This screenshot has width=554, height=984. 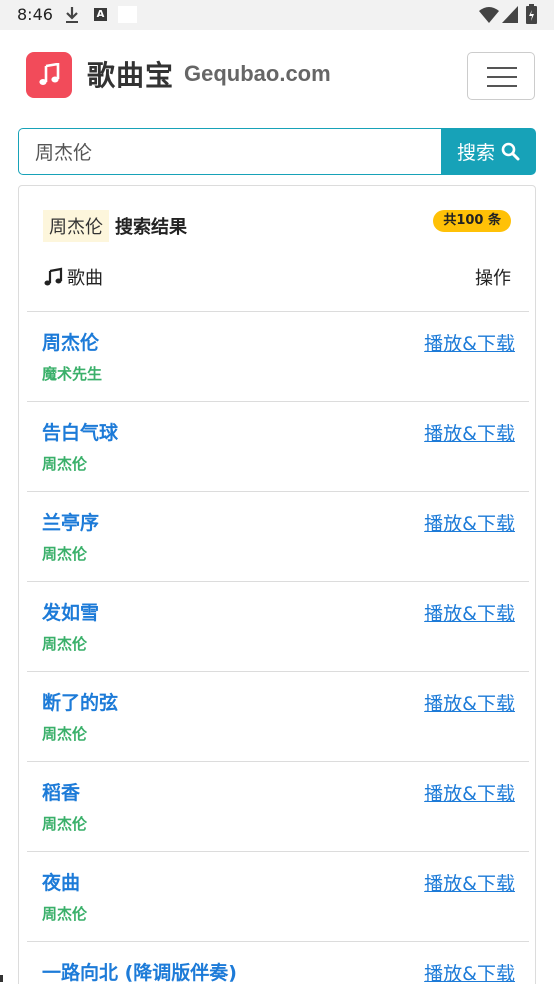 I want to click on column-song: 歌曲, so click(x=73, y=277).